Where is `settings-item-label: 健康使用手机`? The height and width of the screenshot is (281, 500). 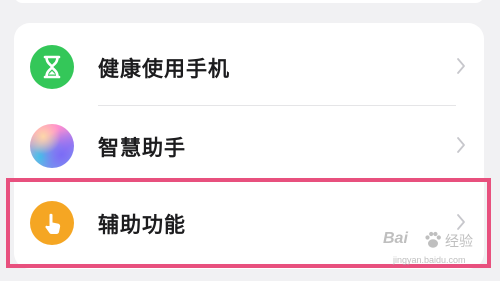
settings-item-label: 健康使用手机 is located at coordinates (164, 69).